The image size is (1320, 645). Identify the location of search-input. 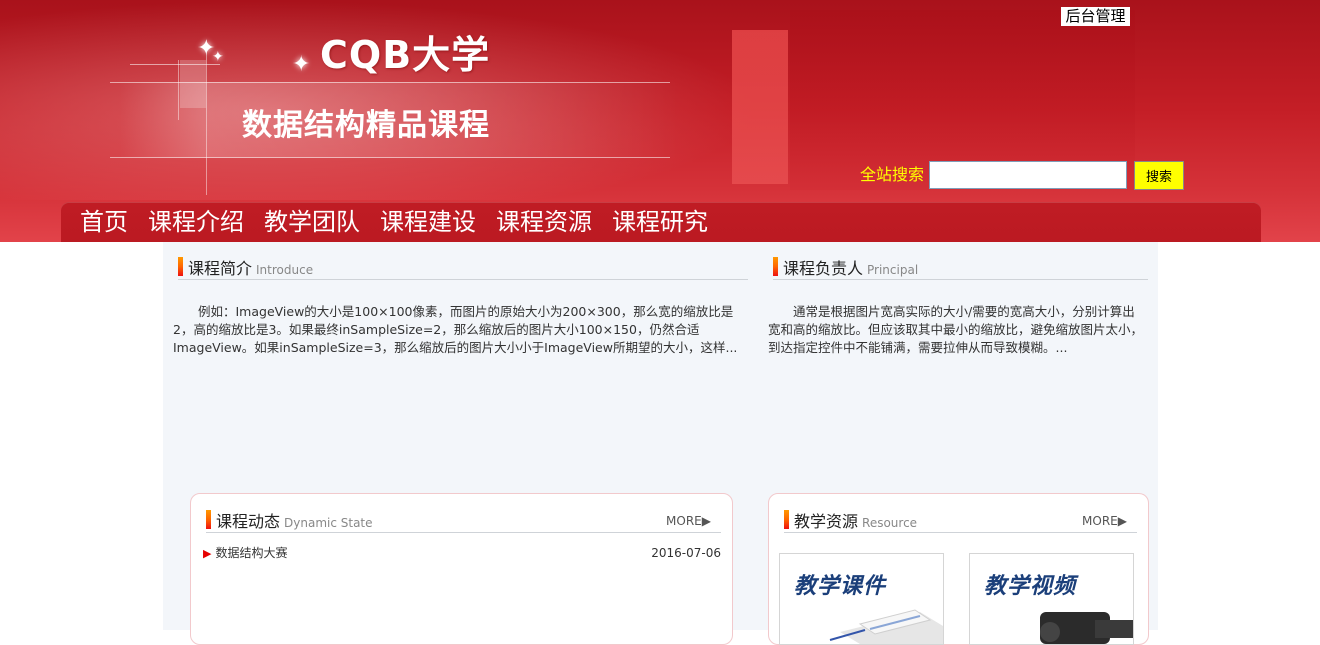
(1028, 175).